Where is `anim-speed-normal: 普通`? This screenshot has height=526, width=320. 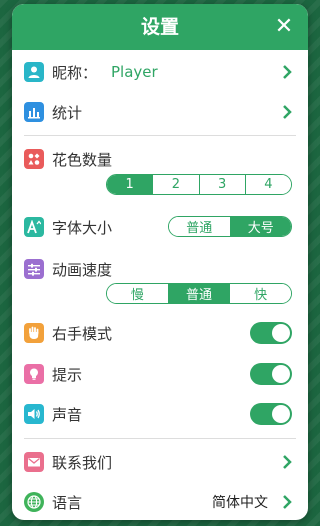 anim-speed-normal: 普通 is located at coordinates (198, 293).